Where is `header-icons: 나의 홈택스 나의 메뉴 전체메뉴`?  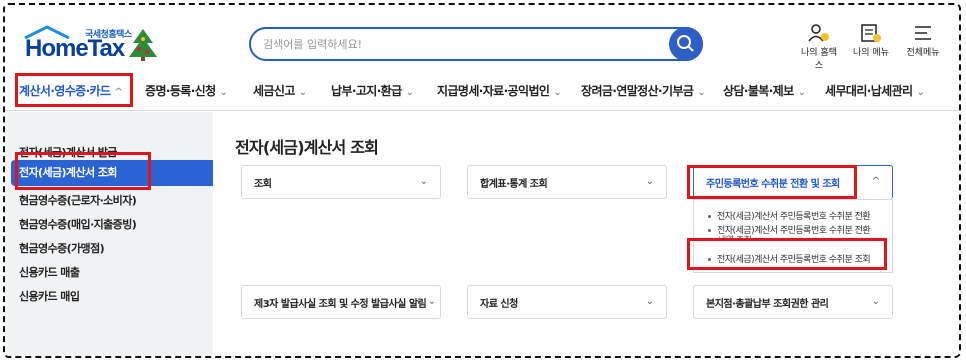 header-icons: 나의 홈택스 나의 메뉴 전체메뉴 is located at coordinates (871, 47).